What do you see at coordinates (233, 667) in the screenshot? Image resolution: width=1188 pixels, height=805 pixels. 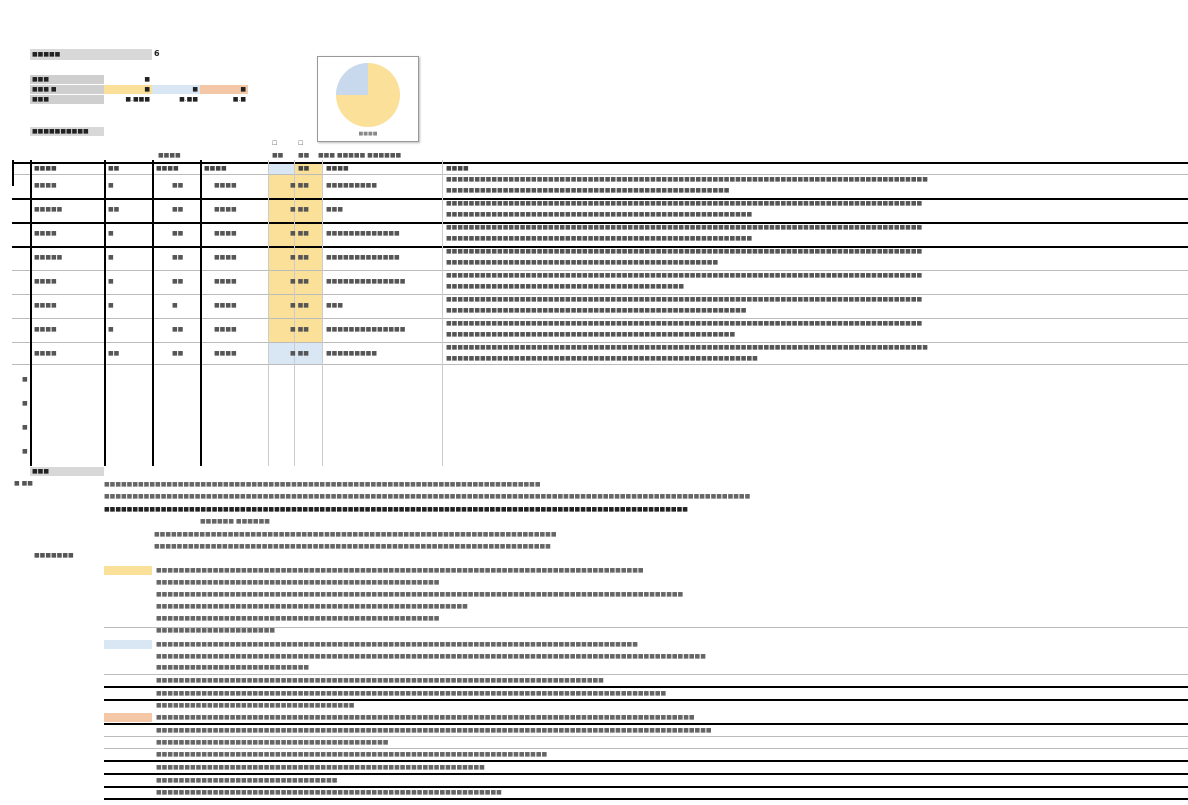 I see `note-line: ■■■■■■■■■■■■■■■■■■■■■■■■■■■` at bounding box center [233, 667].